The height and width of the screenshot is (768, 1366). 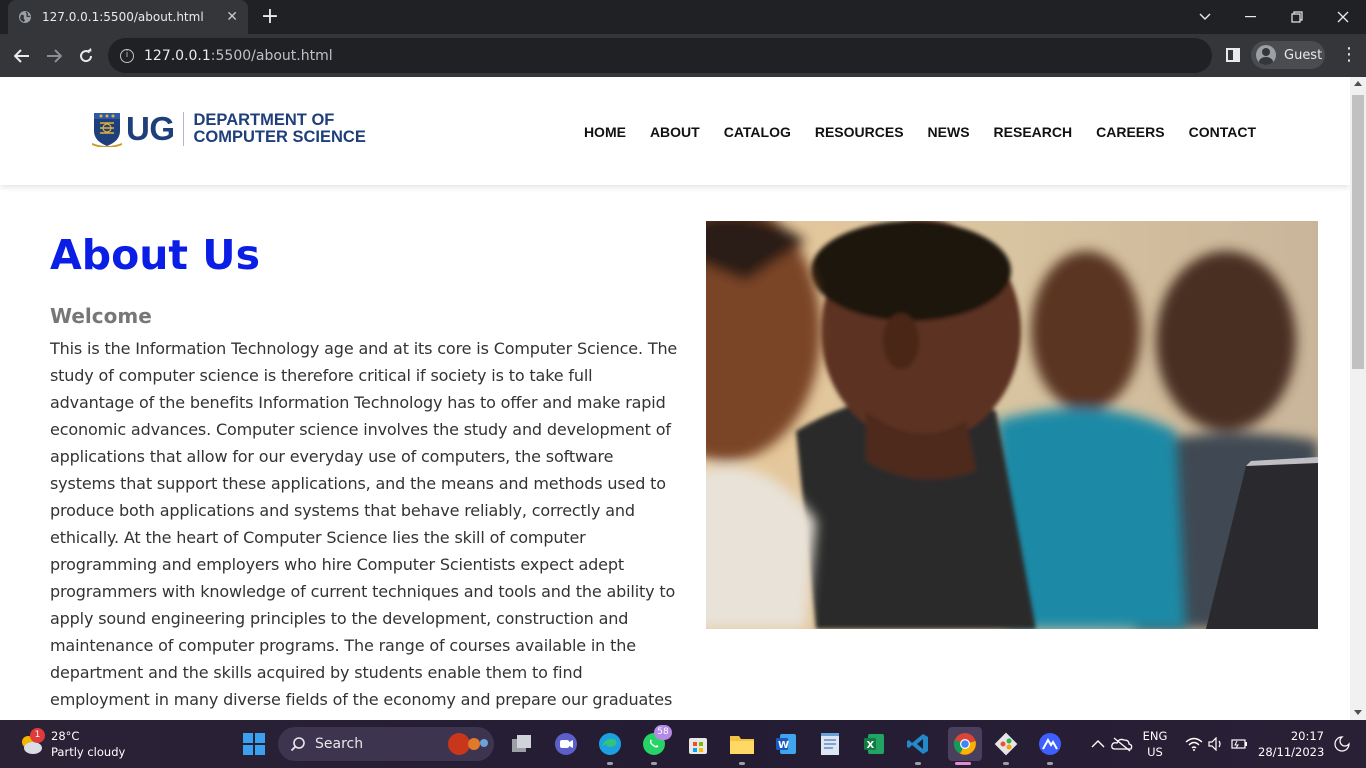 I want to click on excel-icon: X, so click(x=874, y=744).